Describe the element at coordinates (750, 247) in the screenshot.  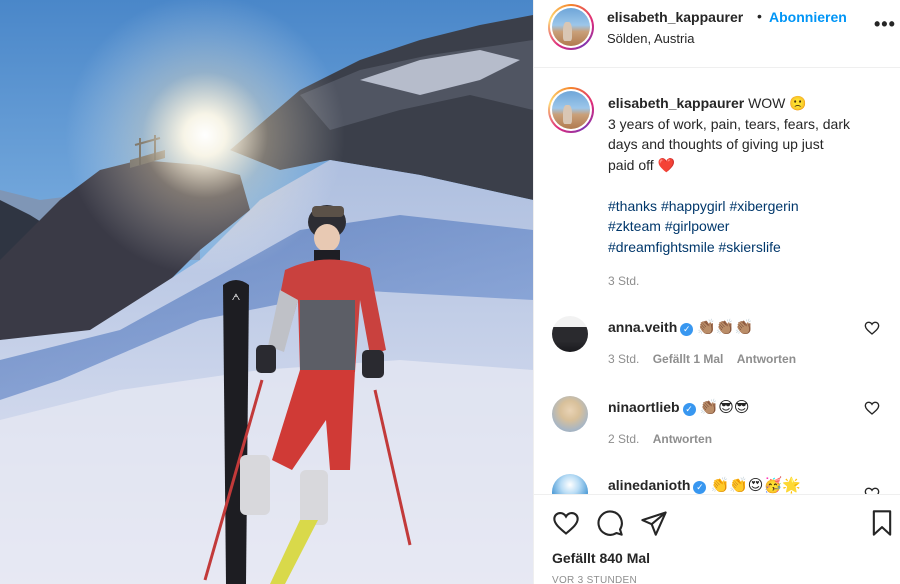
I see `hashtag-link: #skierslife` at that location.